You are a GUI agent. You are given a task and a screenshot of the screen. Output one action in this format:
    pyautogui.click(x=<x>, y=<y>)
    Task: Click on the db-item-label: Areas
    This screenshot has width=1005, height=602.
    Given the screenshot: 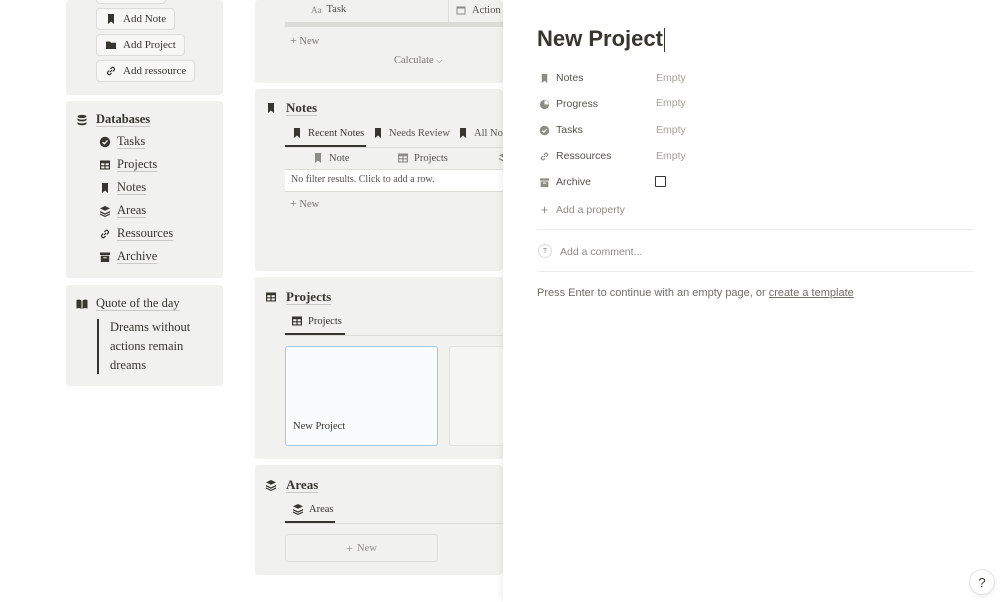 What is the action you would take?
    pyautogui.click(x=132, y=210)
    